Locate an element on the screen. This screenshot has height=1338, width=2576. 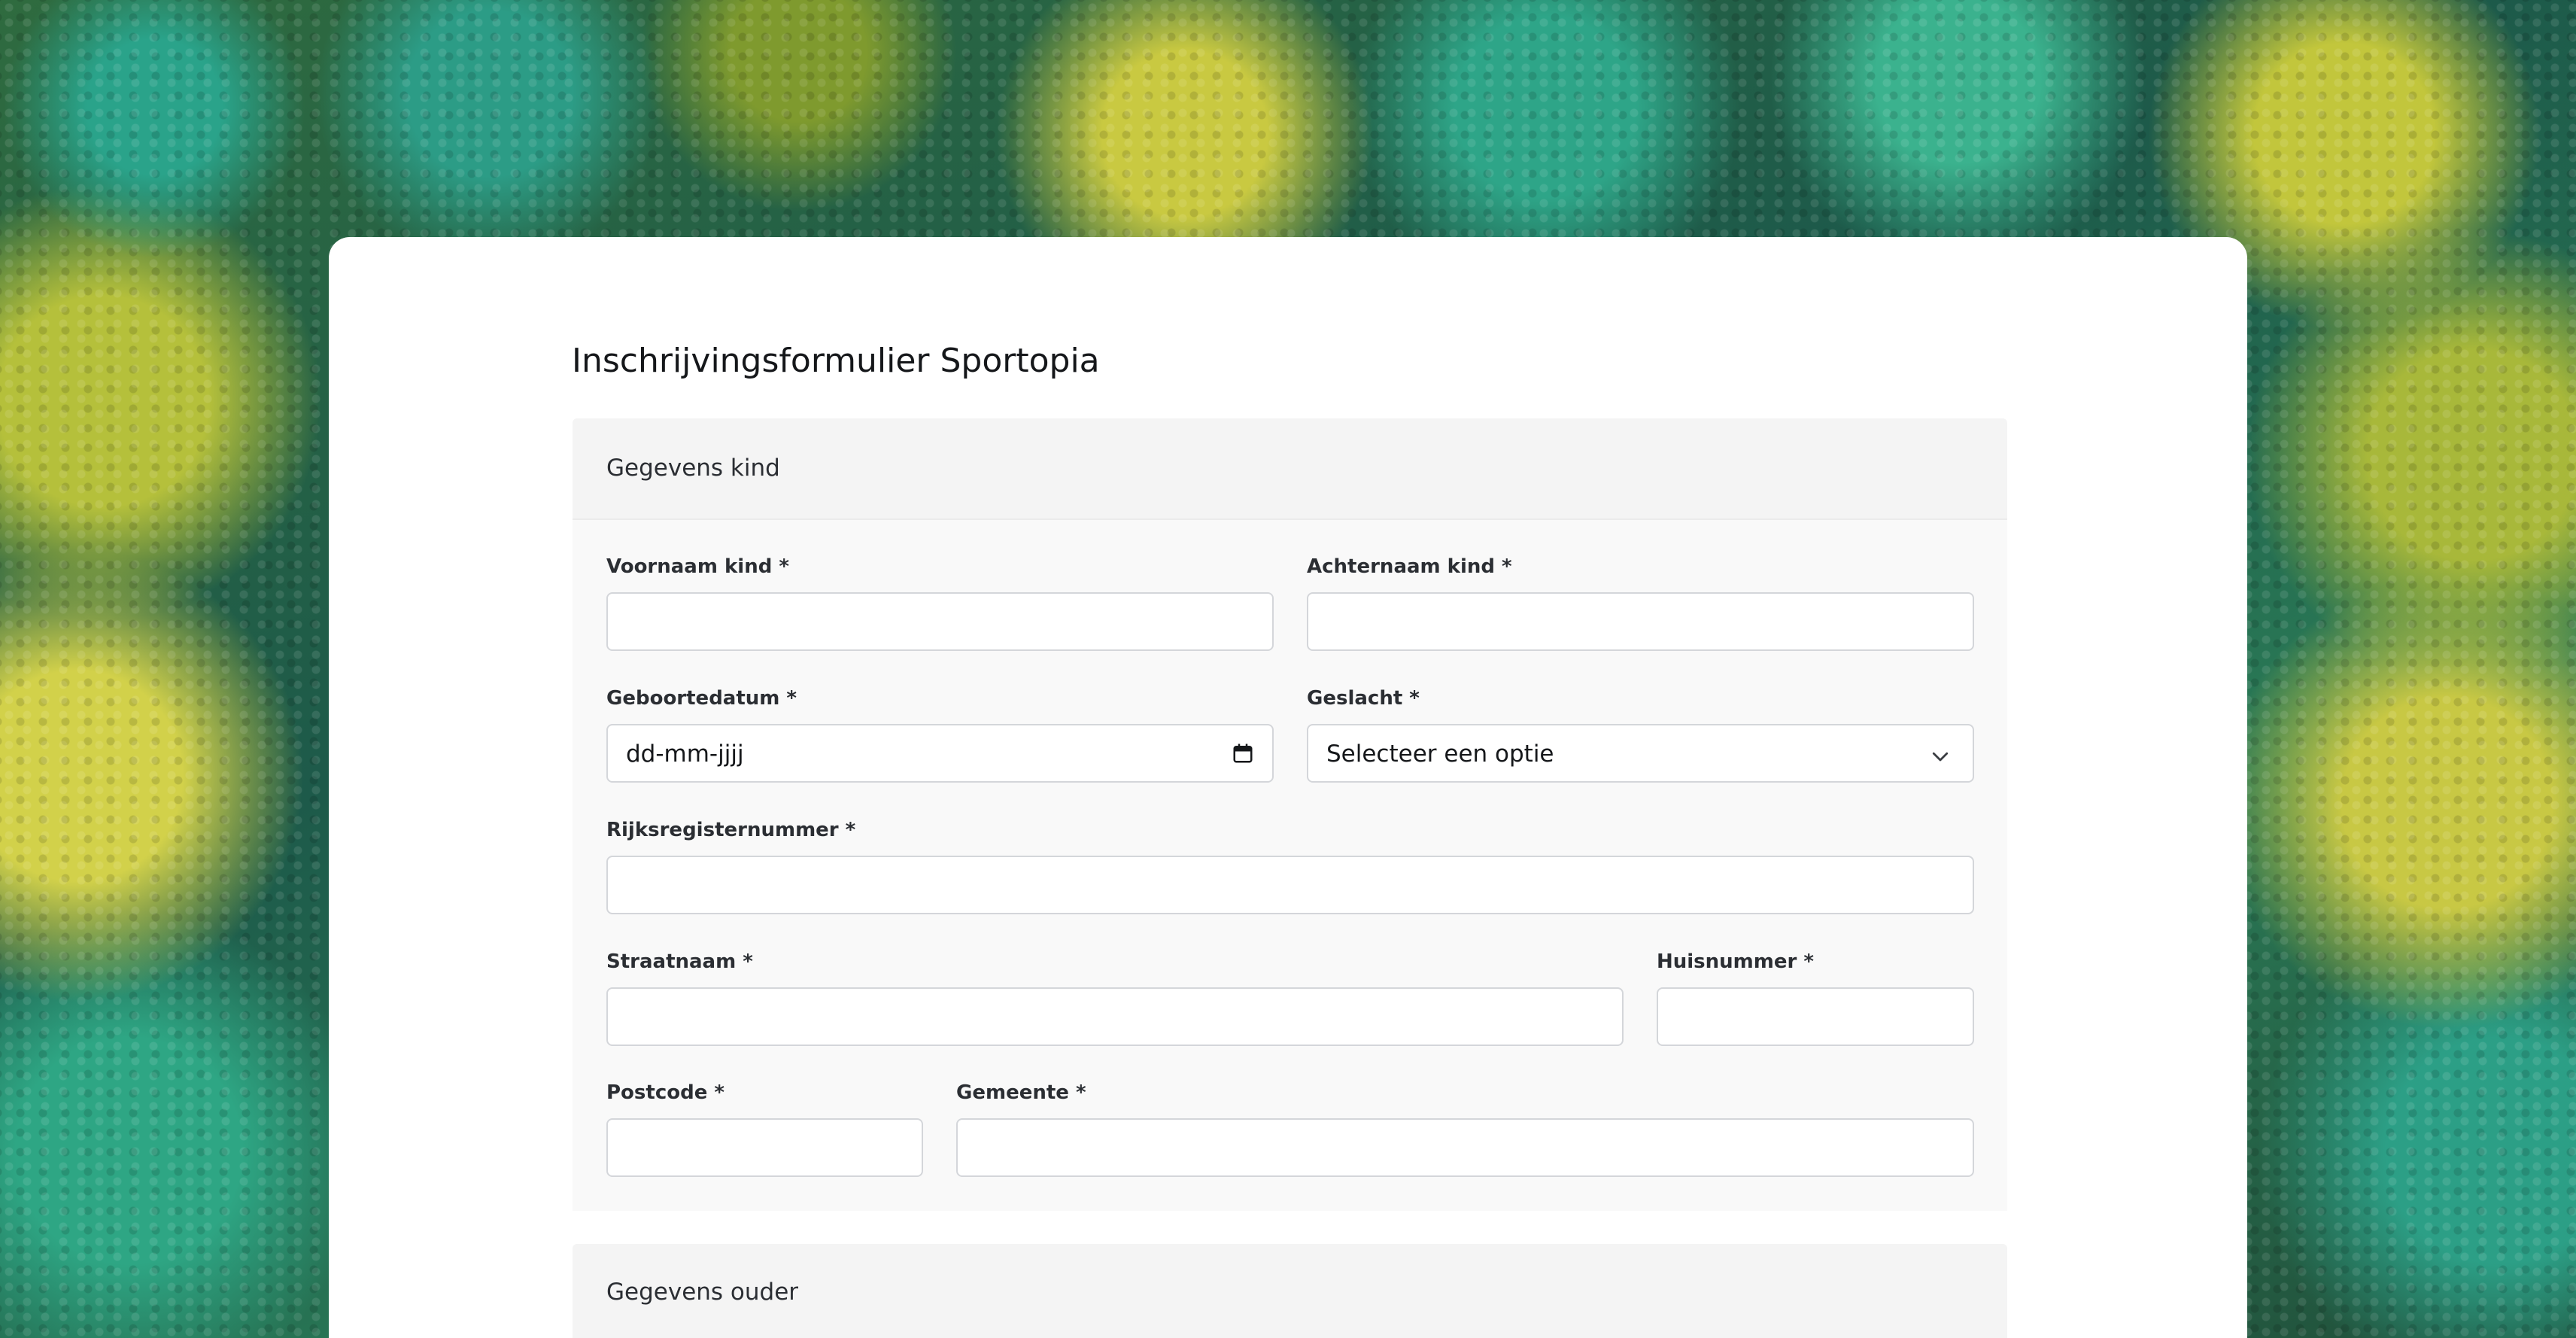
gender-selected-value: Selecteer een optie is located at coordinates (1440, 754).